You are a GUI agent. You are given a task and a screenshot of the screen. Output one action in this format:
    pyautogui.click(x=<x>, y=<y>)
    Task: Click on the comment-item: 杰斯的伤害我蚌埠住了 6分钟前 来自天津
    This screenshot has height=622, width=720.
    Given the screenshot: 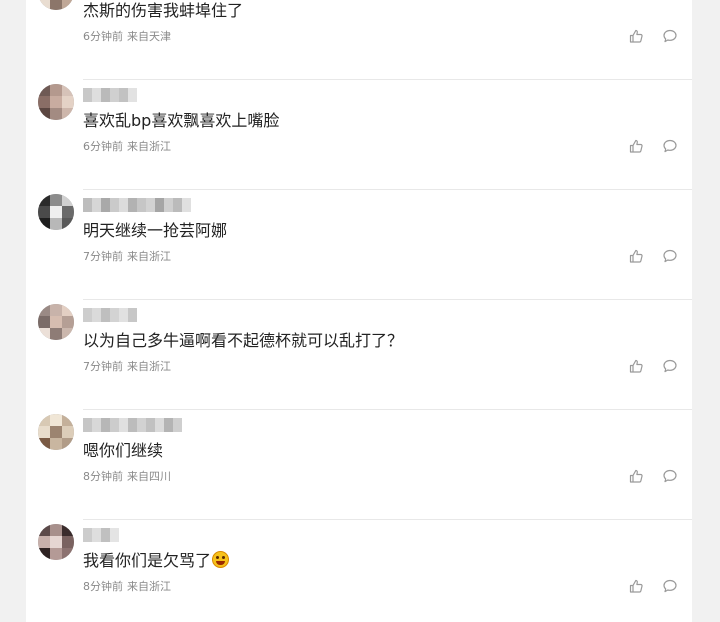 What is the action you would take?
    pyautogui.click(x=359, y=40)
    